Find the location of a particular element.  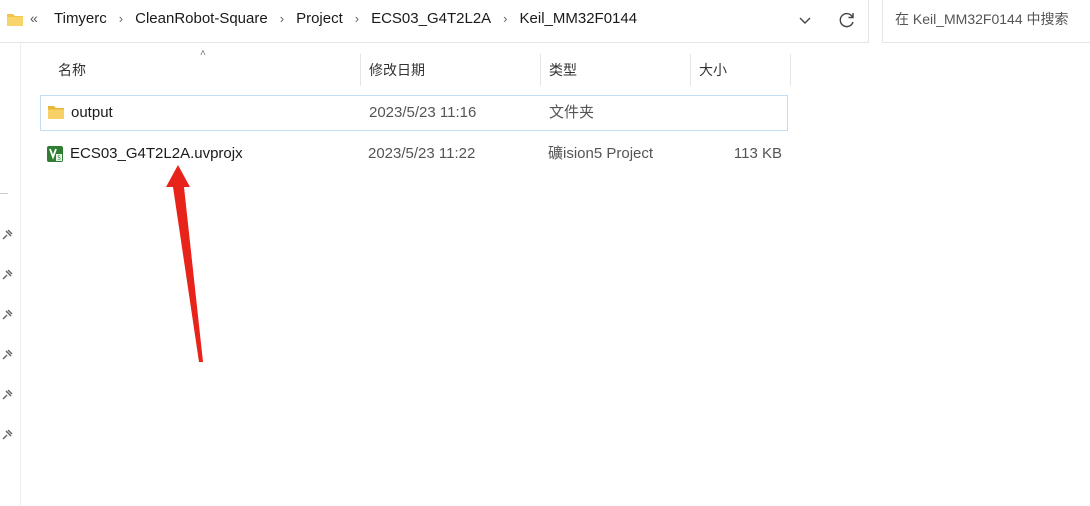

file-modified: 2023/5/23 11:22 is located at coordinates (422, 153).